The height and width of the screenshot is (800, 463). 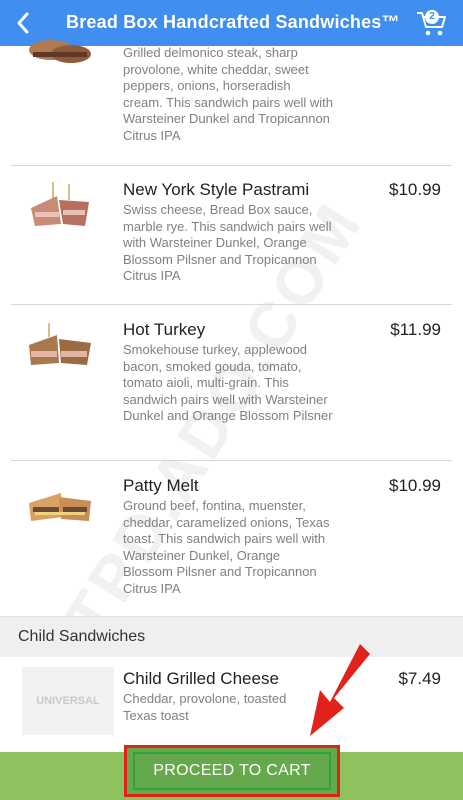 What do you see at coordinates (340, 690) in the screenshot?
I see `red-arrow-icon` at bounding box center [340, 690].